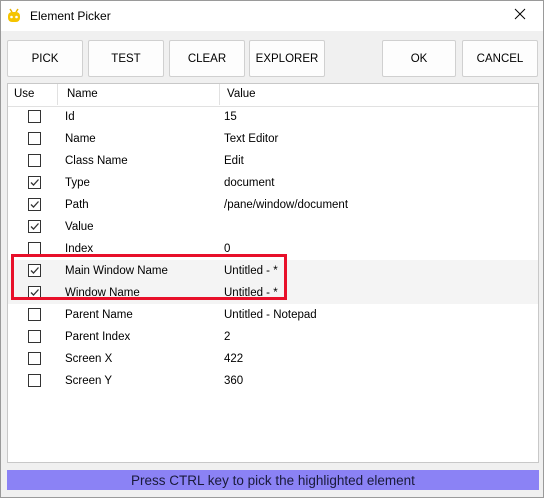 This screenshot has height=498, width=544. I want to click on property-name: Parent Index, so click(98, 337).